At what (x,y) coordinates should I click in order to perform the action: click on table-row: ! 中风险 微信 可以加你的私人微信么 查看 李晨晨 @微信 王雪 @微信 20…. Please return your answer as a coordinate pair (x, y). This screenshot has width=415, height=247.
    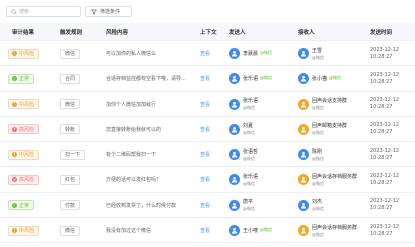
    Looking at the image, I should click on (207, 54).